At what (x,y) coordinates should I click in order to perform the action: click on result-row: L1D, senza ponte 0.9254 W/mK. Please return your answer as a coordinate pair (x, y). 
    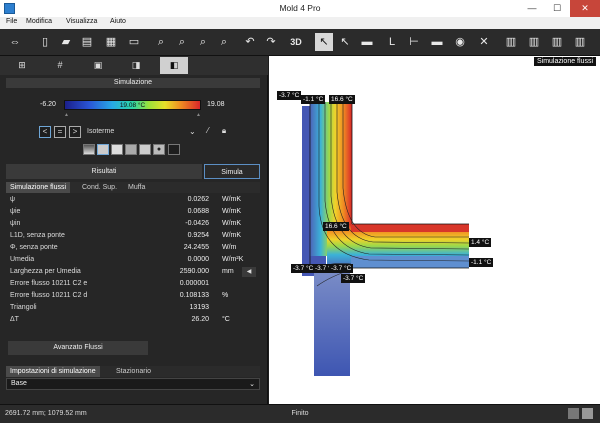
    Looking at the image, I should click on (126, 235).